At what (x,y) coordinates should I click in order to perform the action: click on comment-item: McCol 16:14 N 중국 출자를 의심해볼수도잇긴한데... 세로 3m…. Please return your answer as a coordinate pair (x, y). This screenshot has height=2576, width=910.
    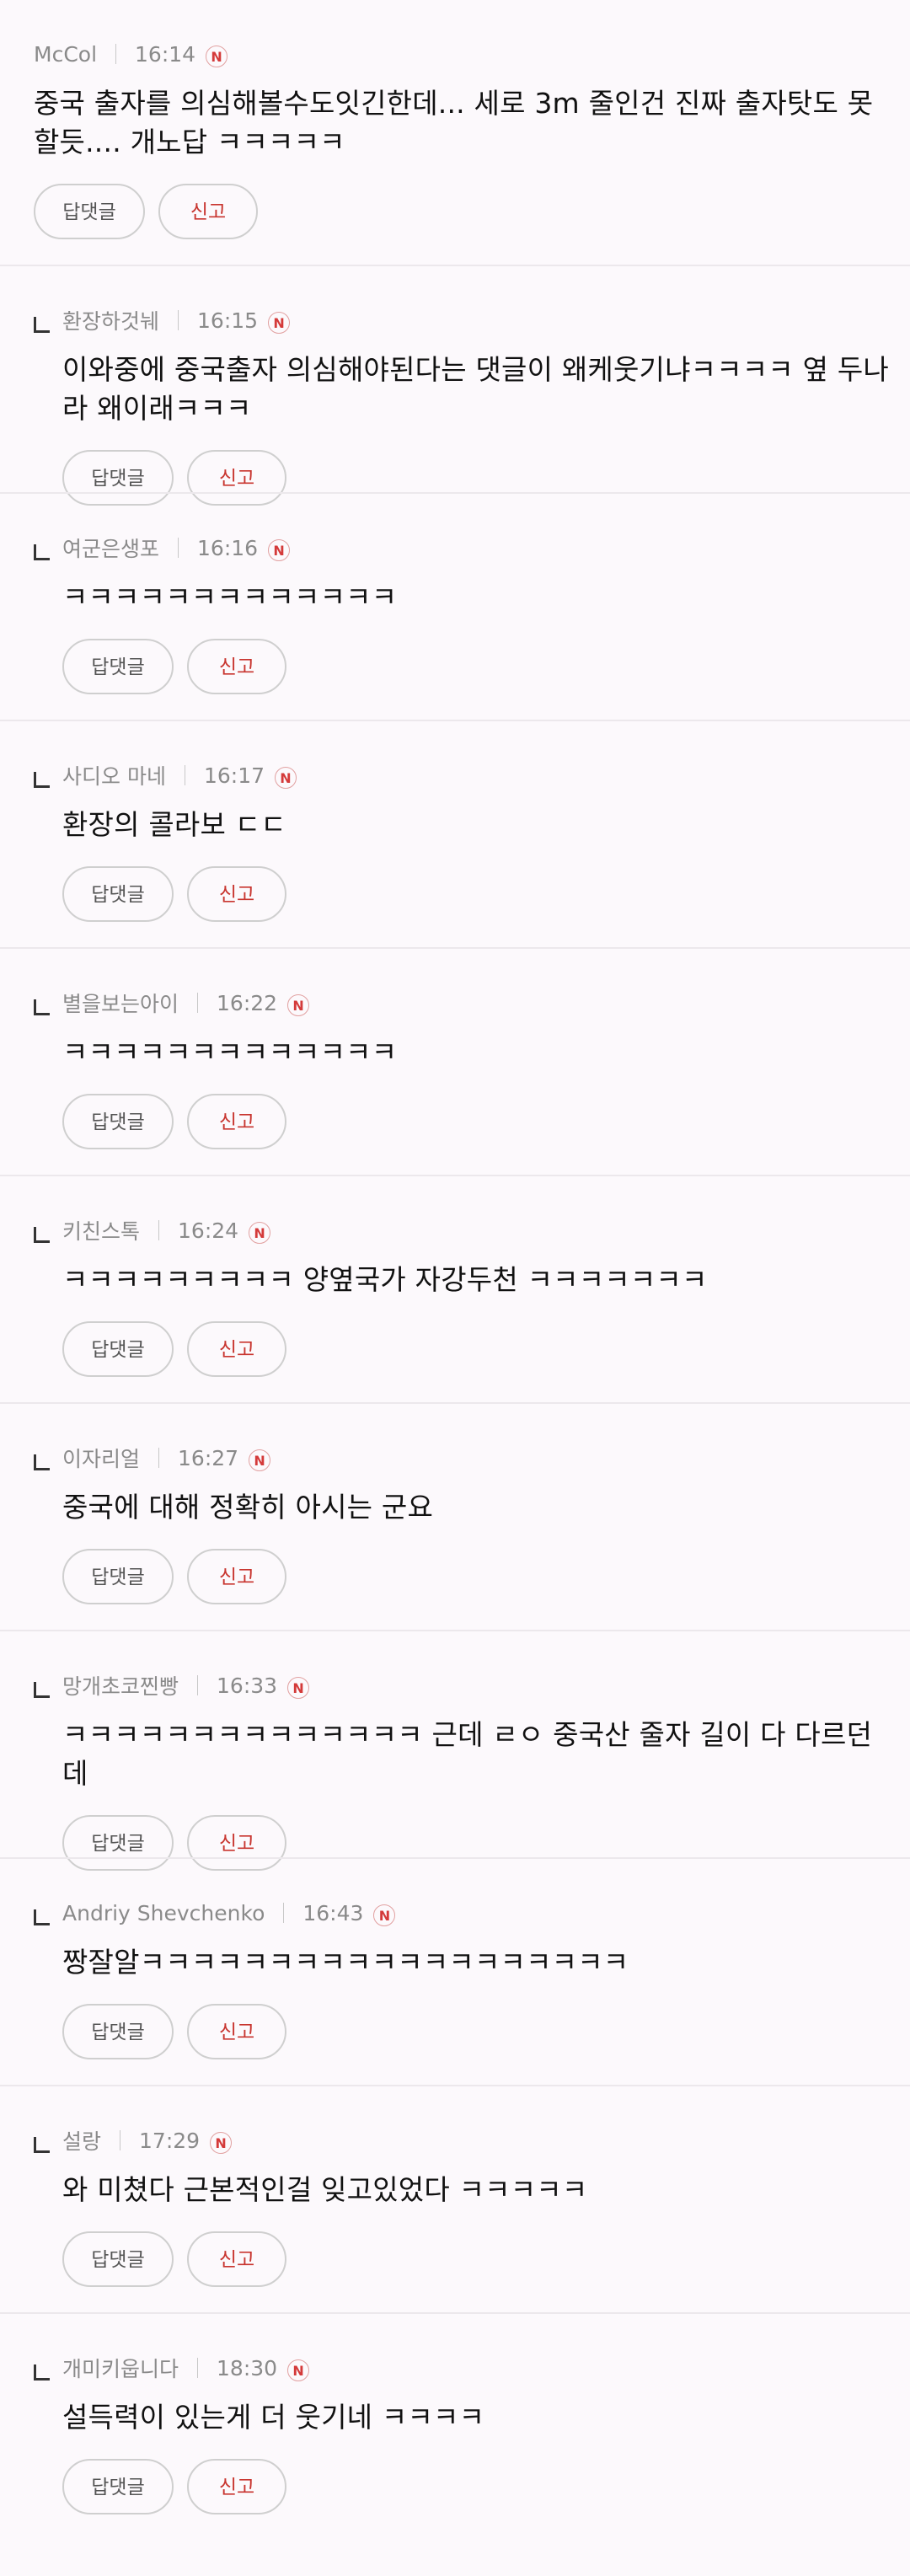
    Looking at the image, I should click on (455, 132).